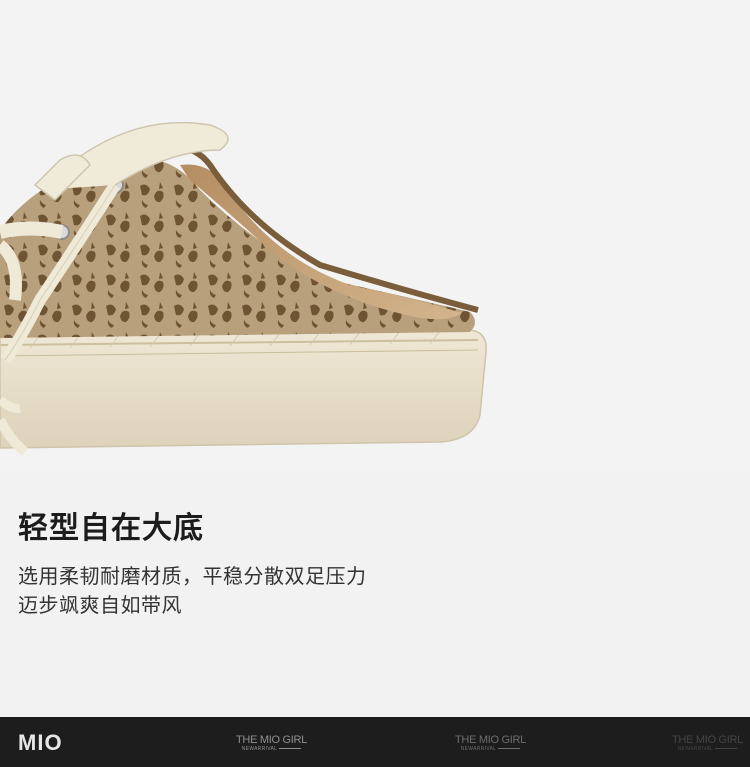 The width and height of the screenshot is (750, 767). I want to click on brand-logo: MIO, so click(40, 742).